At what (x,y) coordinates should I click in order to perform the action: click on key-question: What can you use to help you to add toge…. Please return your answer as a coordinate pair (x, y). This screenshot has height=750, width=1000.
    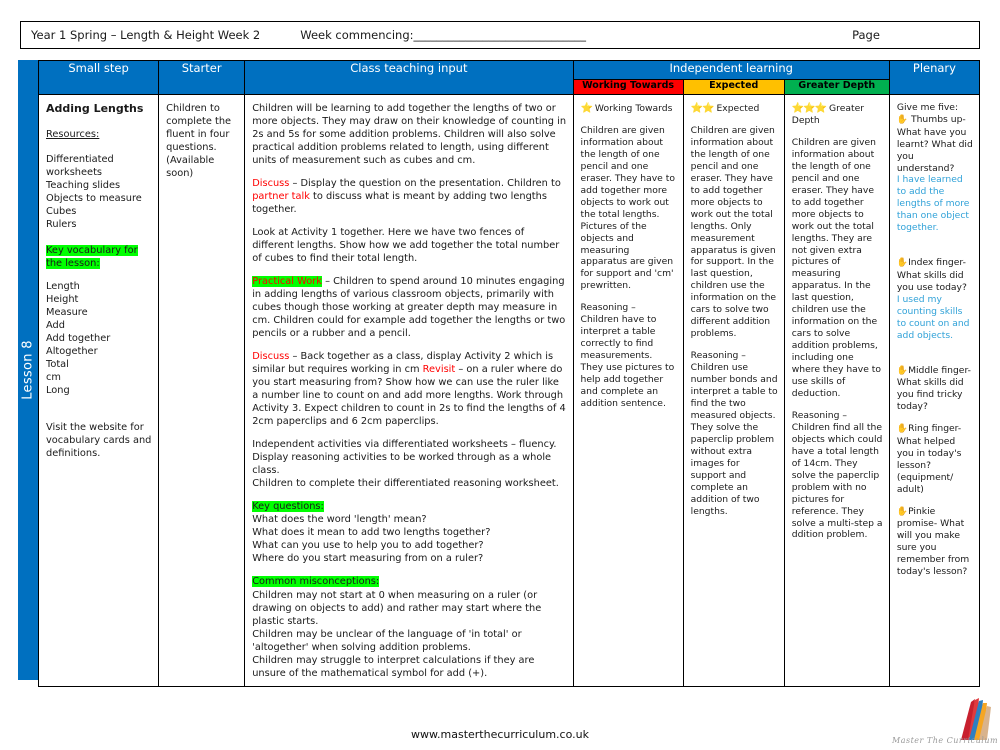
    Looking at the image, I should click on (368, 546).